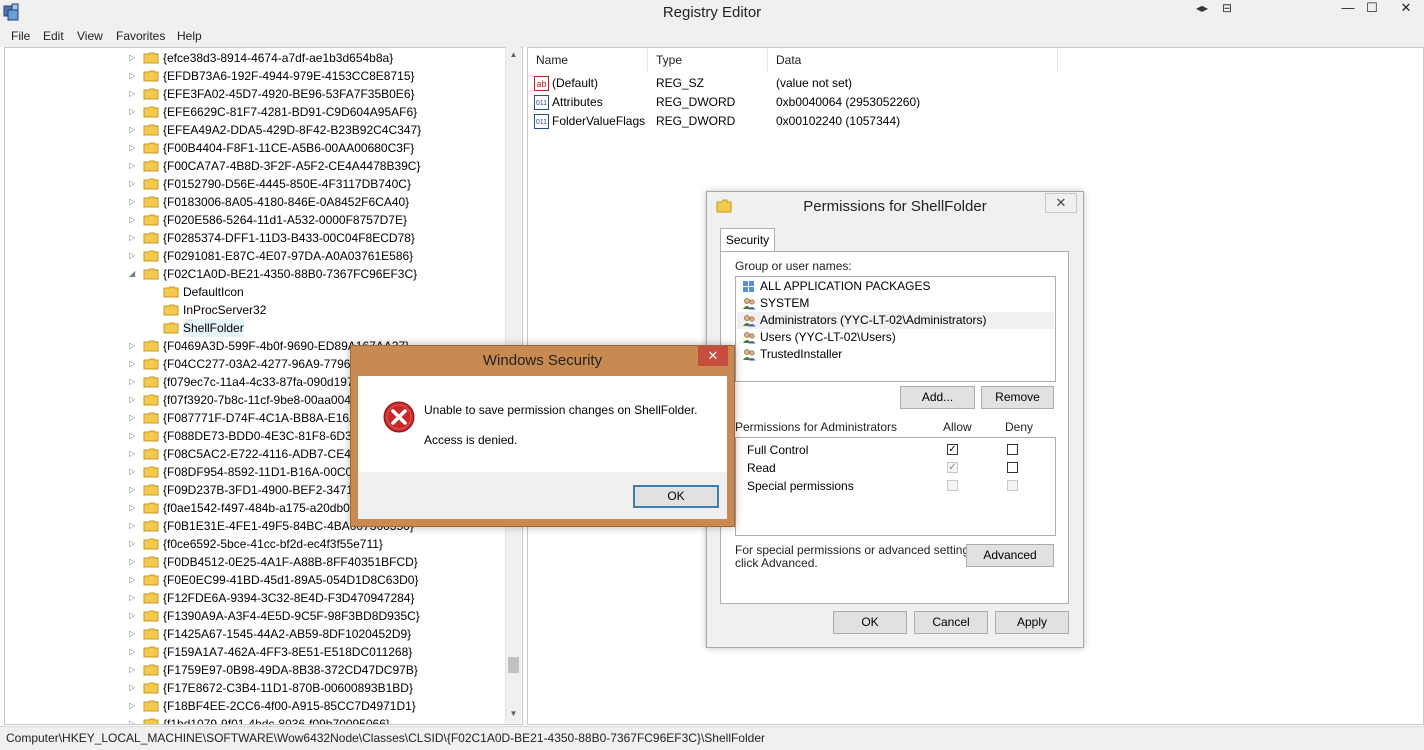 Image resolution: width=1424 pixels, height=750 pixels. What do you see at coordinates (748, 286) in the screenshot?
I see `package-group-icon` at bounding box center [748, 286].